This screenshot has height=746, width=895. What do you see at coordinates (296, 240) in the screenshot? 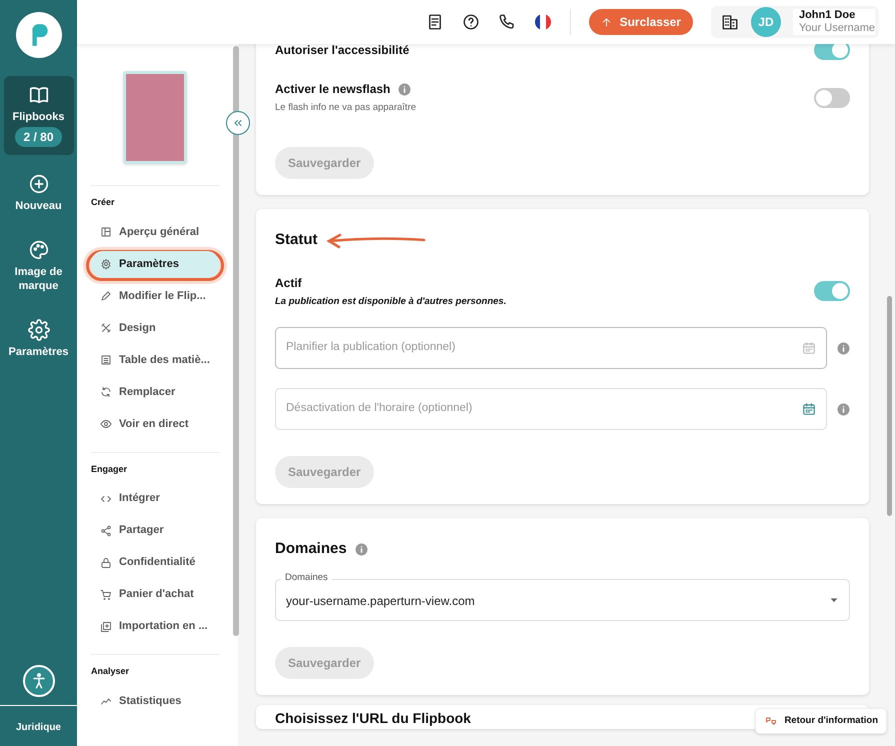
I see `section-heading: Statut` at bounding box center [296, 240].